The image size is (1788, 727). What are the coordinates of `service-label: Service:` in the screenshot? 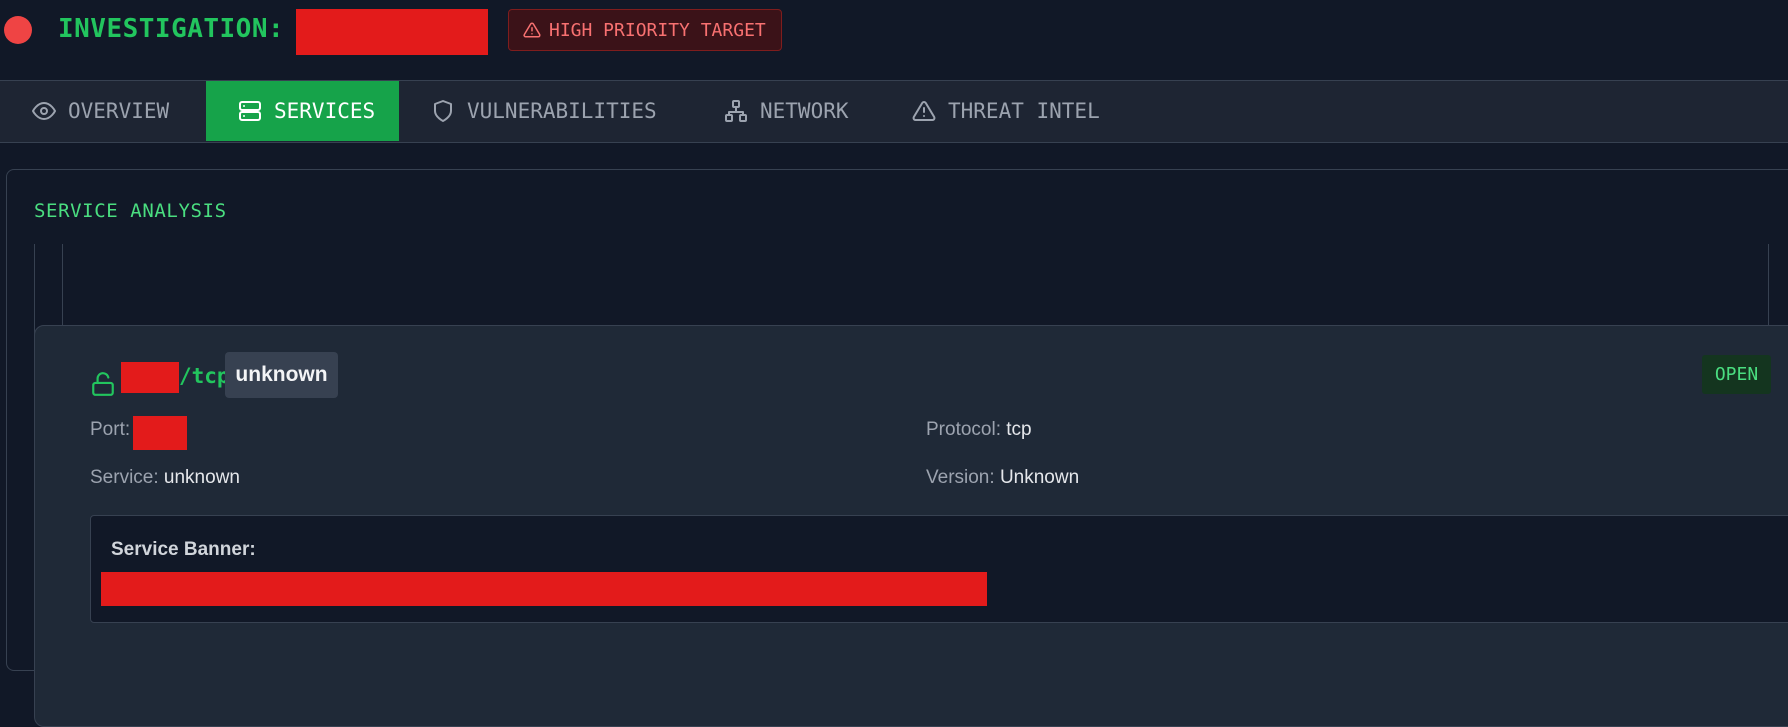 It's located at (124, 477).